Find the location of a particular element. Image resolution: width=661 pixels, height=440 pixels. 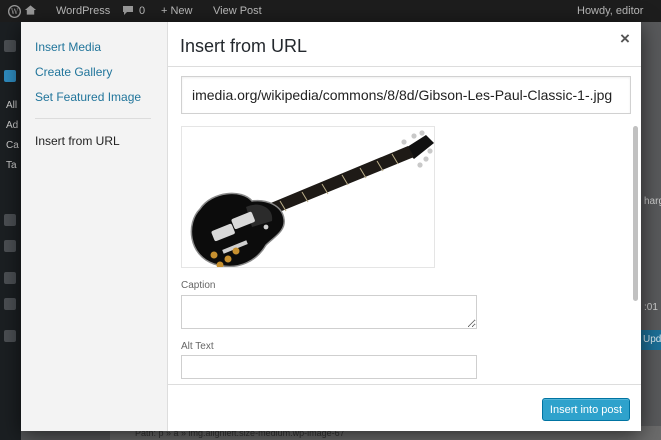

image-preview is located at coordinates (308, 197).